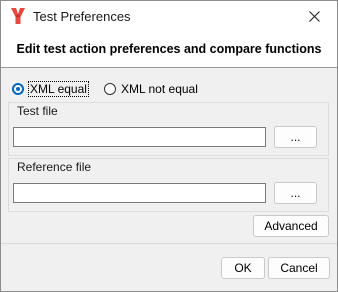 The height and width of the screenshot is (292, 338). I want to click on compare-mode-group: XML equal XML not equal, so click(113, 89).